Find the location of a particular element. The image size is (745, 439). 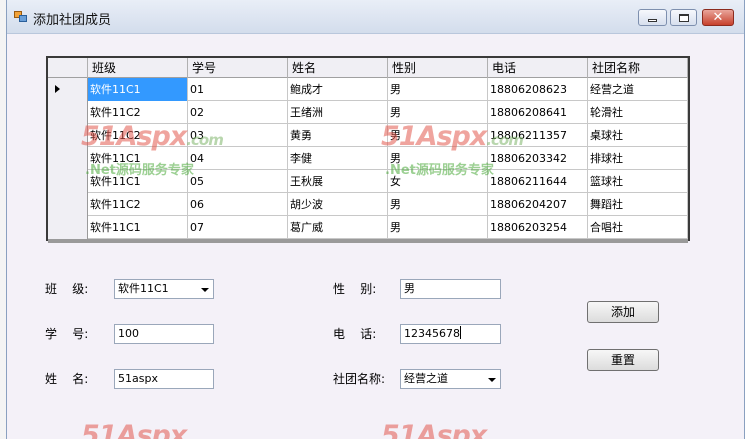

table-row: 软件11C1 01 鲍成才男 18806208623 经营之道 is located at coordinates (368, 89).